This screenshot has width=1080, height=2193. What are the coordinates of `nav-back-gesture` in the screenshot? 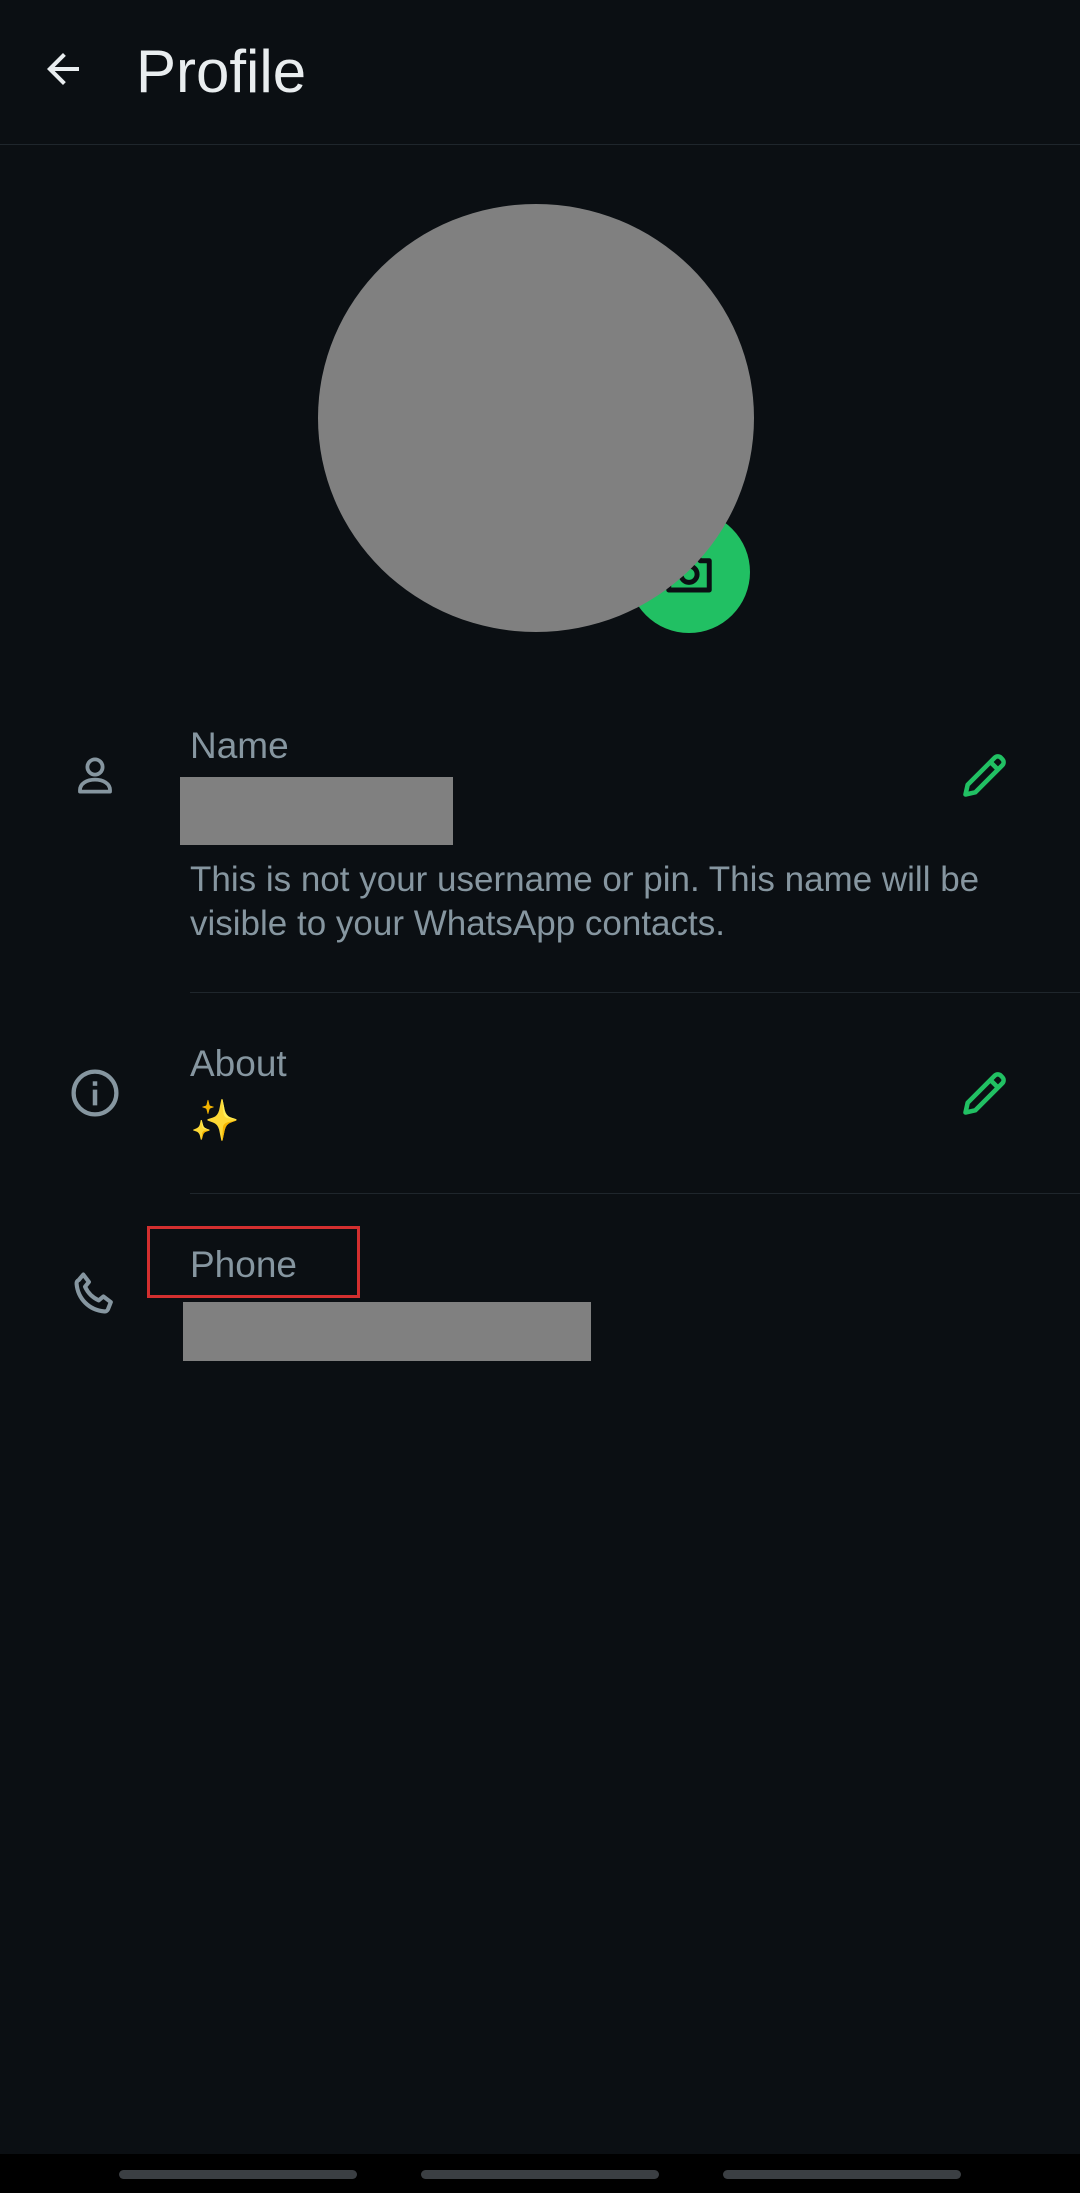 It's located at (238, 2174).